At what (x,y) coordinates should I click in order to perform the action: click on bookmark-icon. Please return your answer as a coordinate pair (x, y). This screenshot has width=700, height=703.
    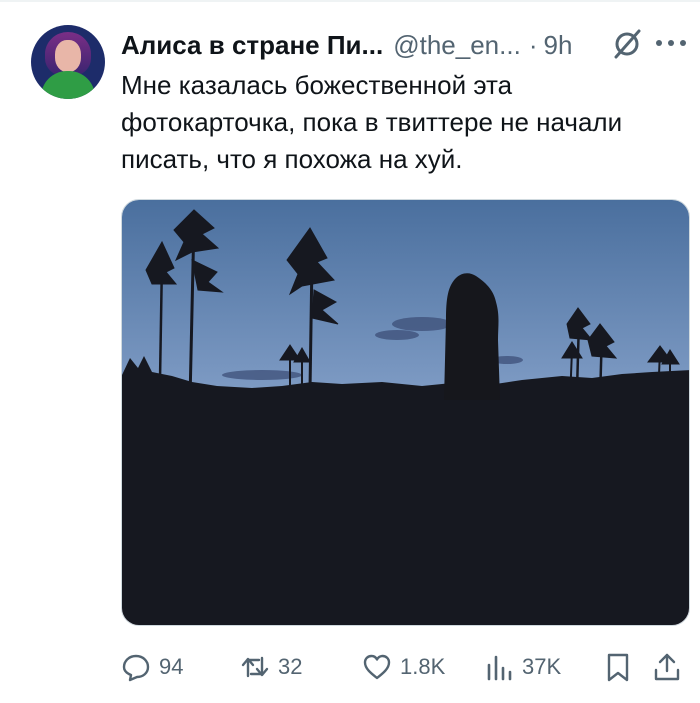
    Looking at the image, I should click on (618, 667).